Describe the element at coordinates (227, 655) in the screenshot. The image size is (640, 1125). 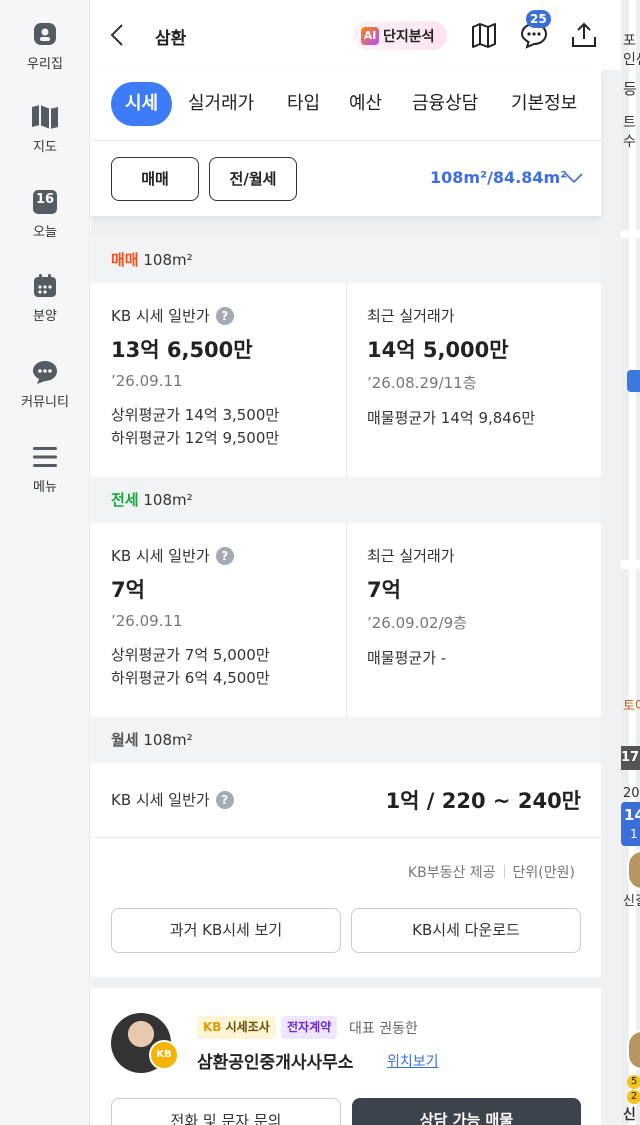
I see `jeonse-upper-avg: 7억 5,000만` at that location.